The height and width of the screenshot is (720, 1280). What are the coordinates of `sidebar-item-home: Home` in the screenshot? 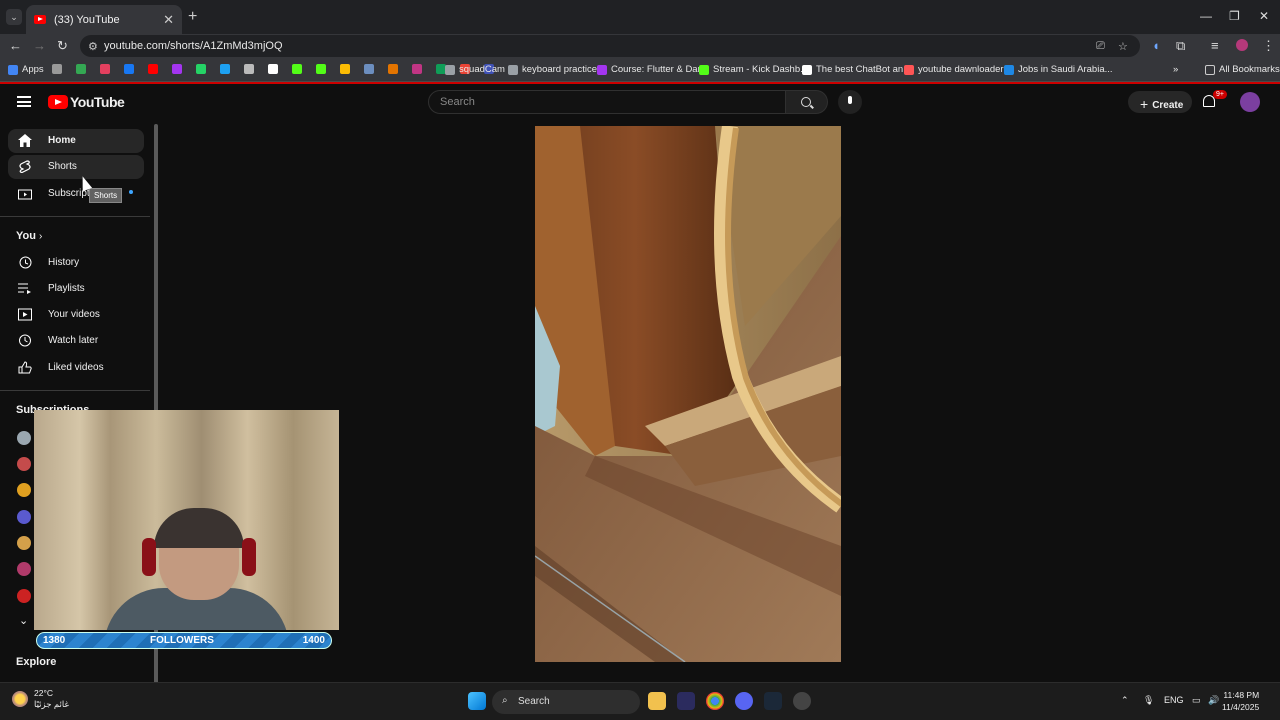 It's located at (76, 141).